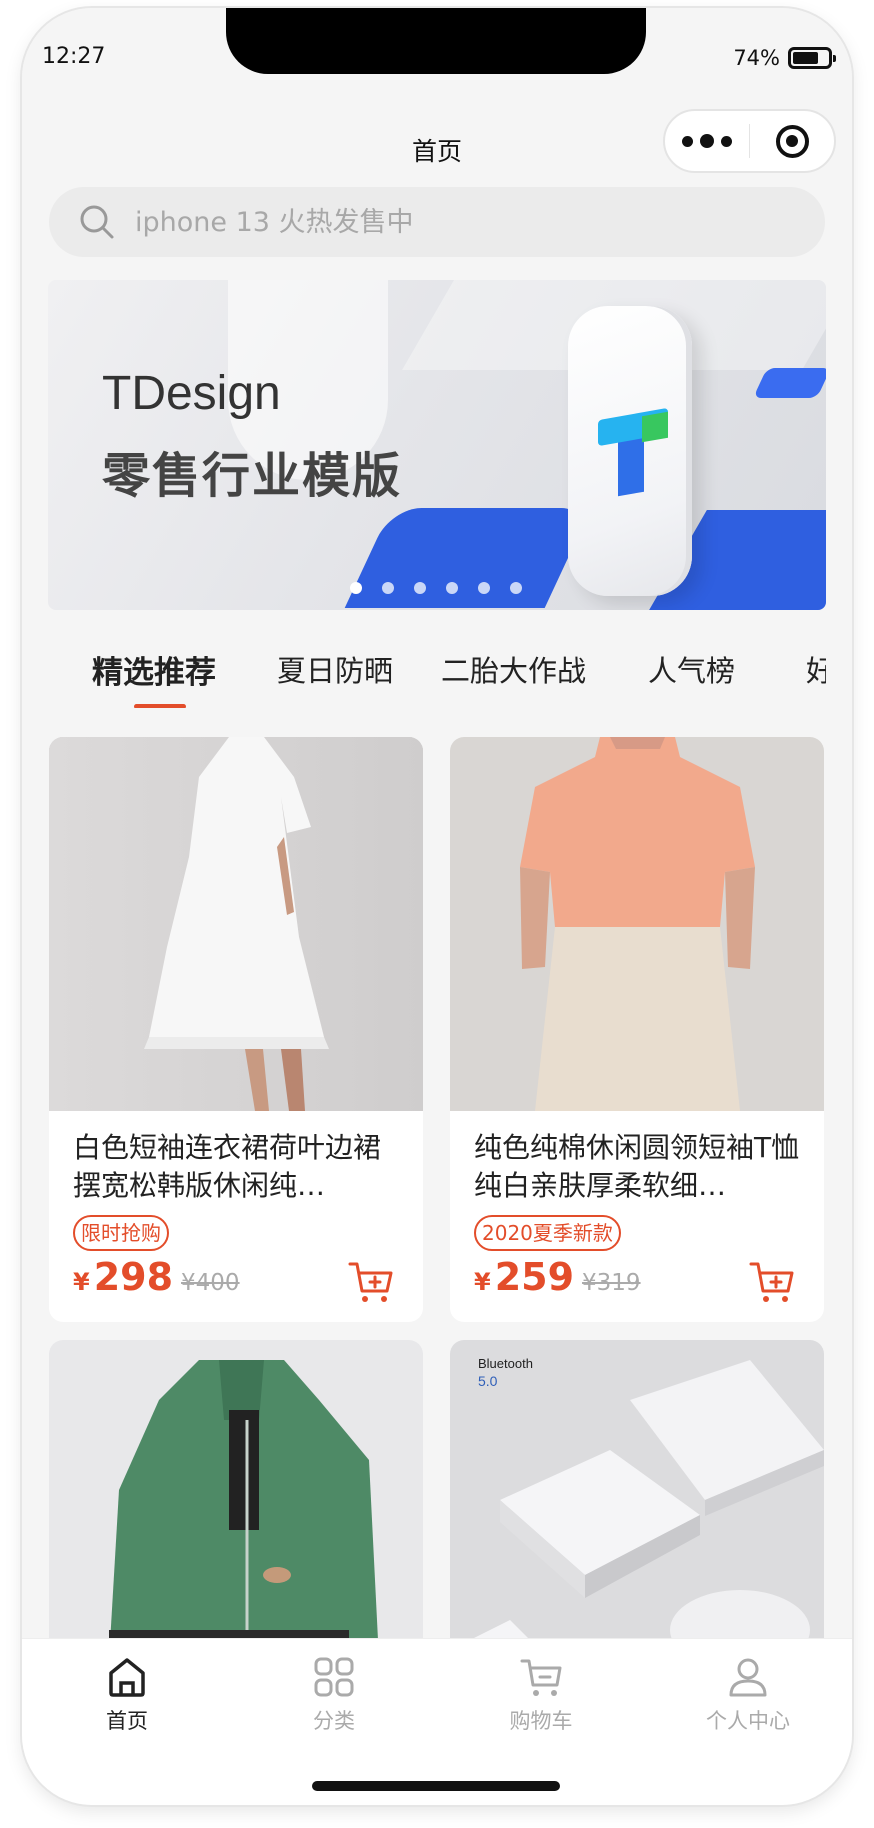  What do you see at coordinates (812, 58) in the screenshot?
I see `battery-icon` at bounding box center [812, 58].